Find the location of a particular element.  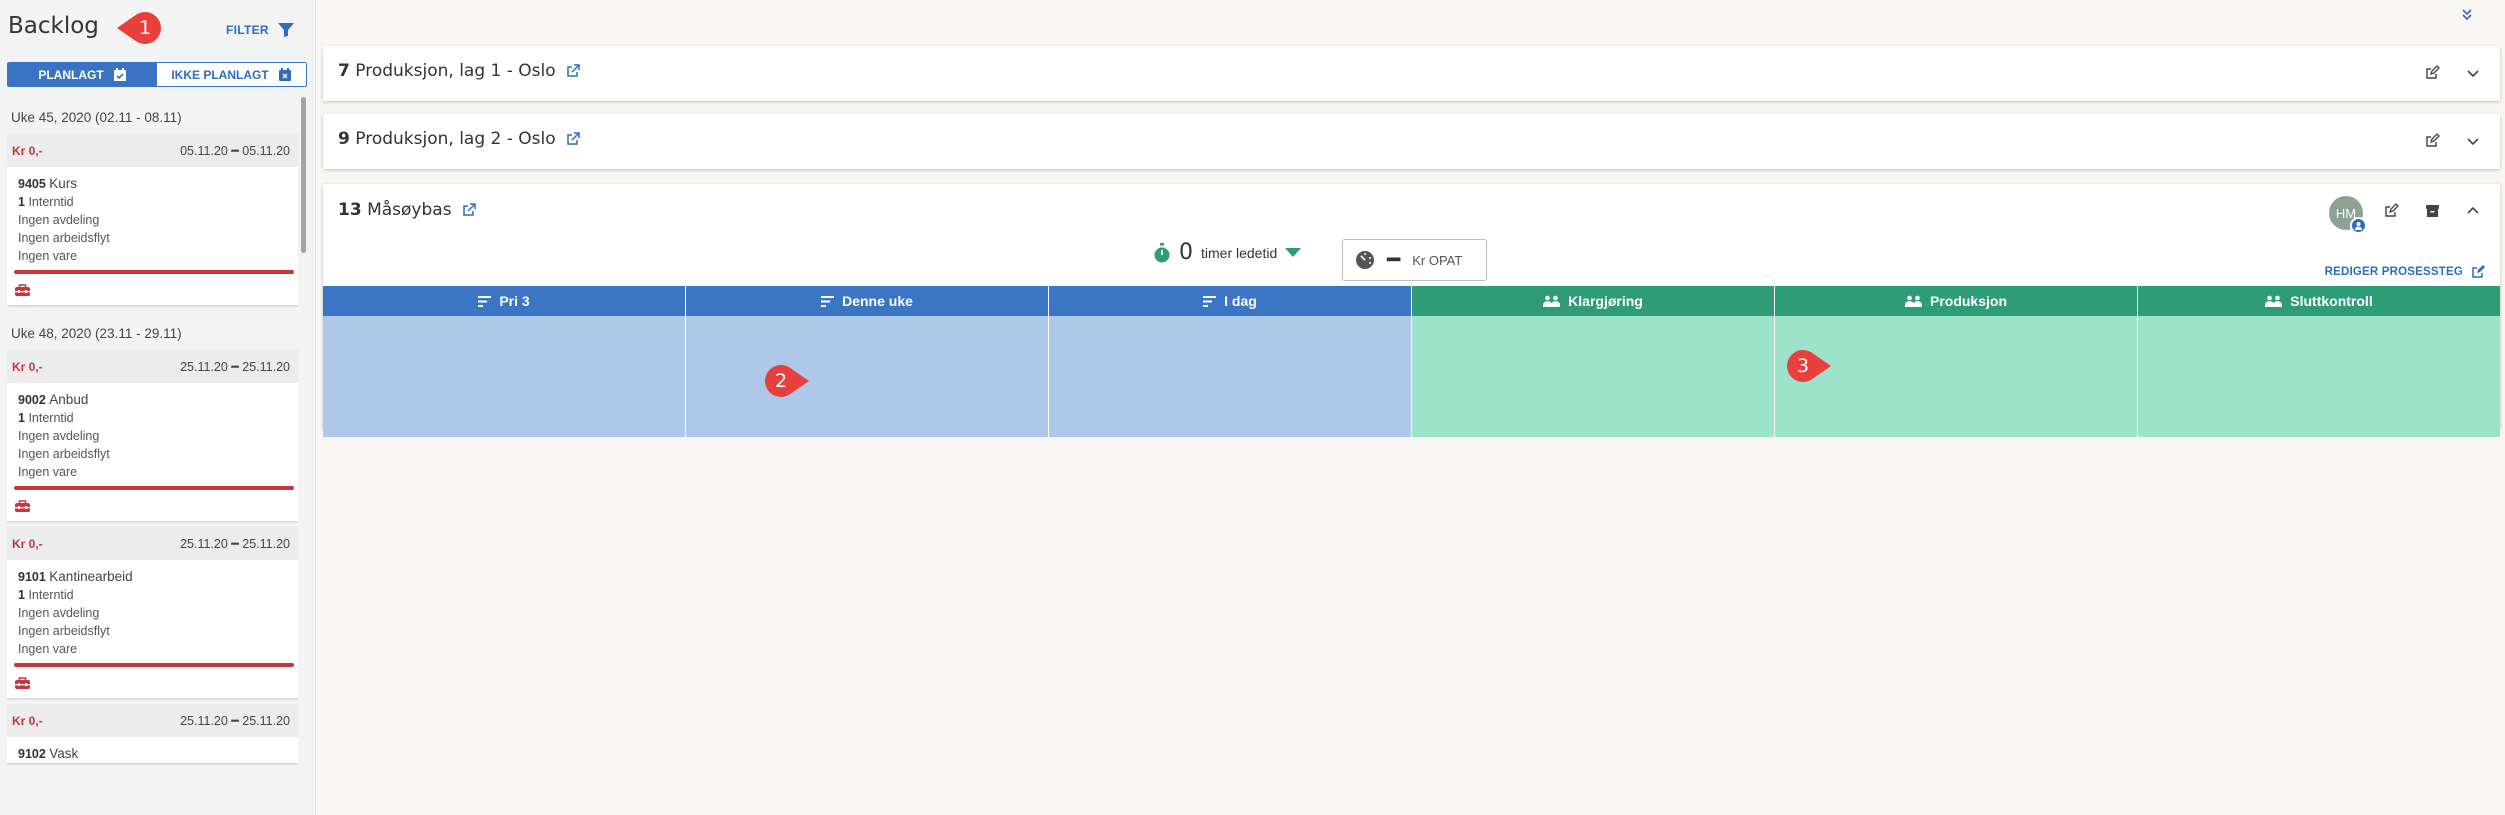

card-number: 9002 is located at coordinates (32, 400).